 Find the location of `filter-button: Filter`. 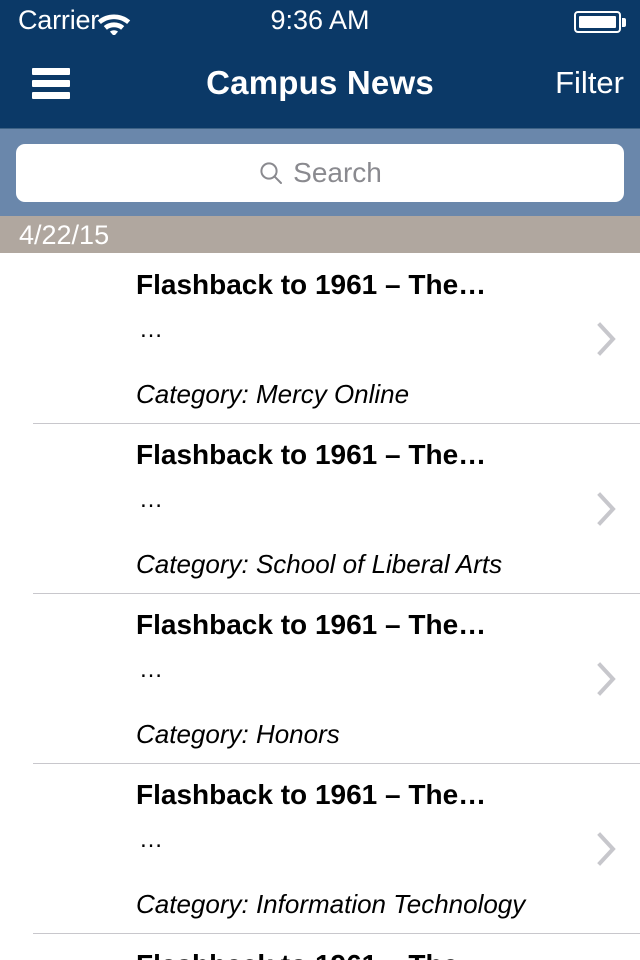

filter-button: Filter is located at coordinates (589, 83).